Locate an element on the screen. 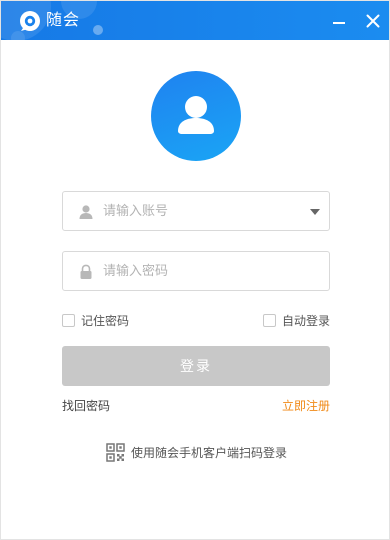 This screenshot has height=540, width=390. title-bar: 随会 is located at coordinates (195, 20).